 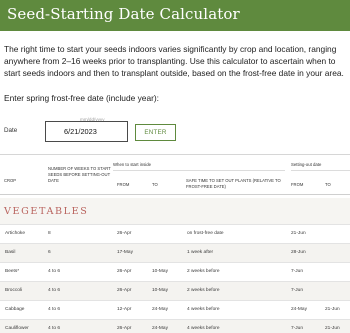 What do you see at coordinates (10, 180) in the screenshot?
I see `column-header-crop: CROP` at bounding box center [10, 180].